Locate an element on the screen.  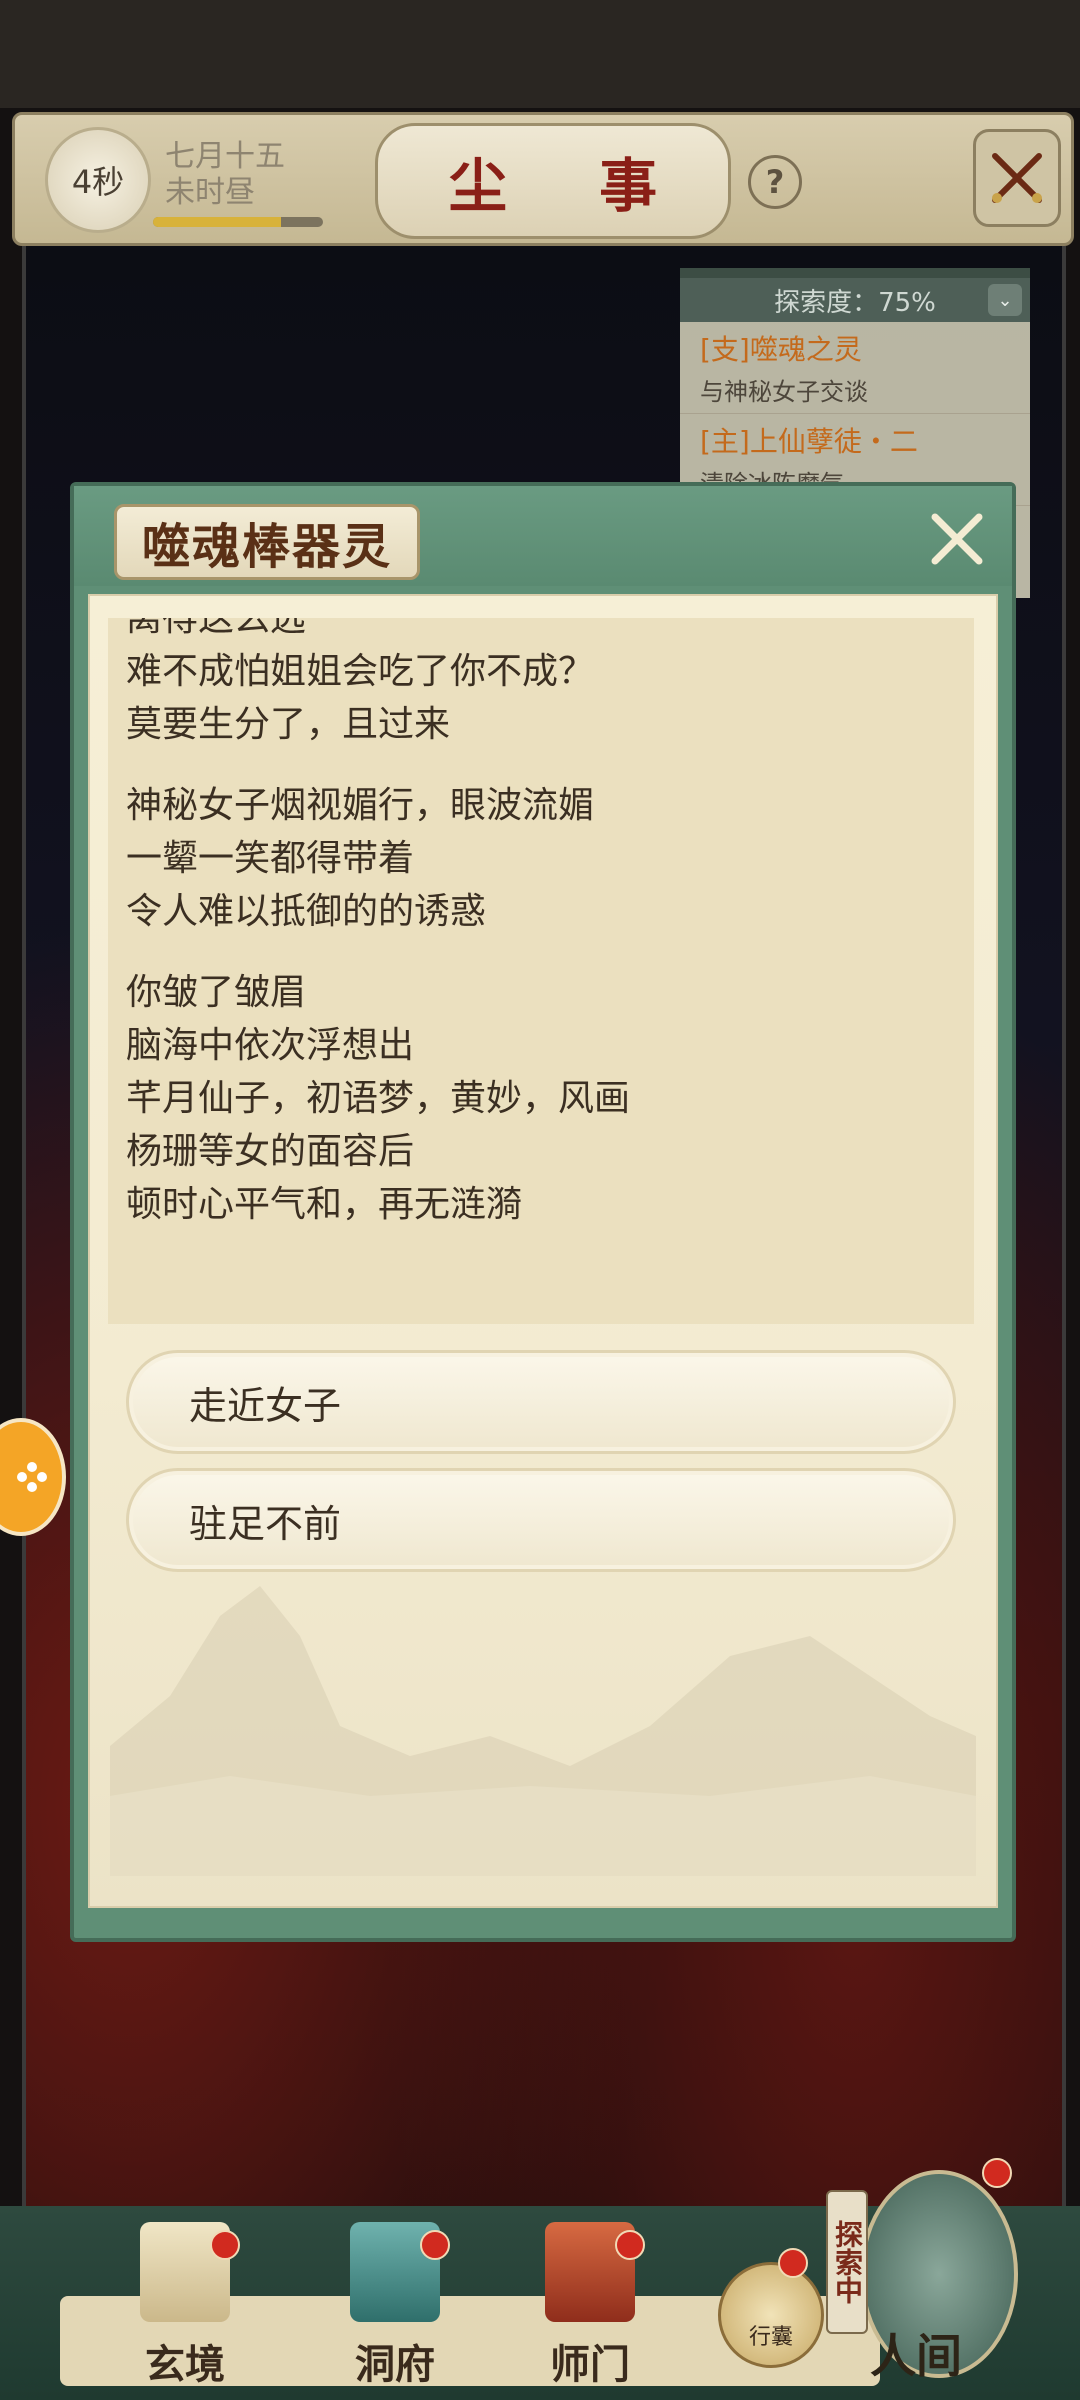
gamepad-icon is located at coordinates (32, 1477).